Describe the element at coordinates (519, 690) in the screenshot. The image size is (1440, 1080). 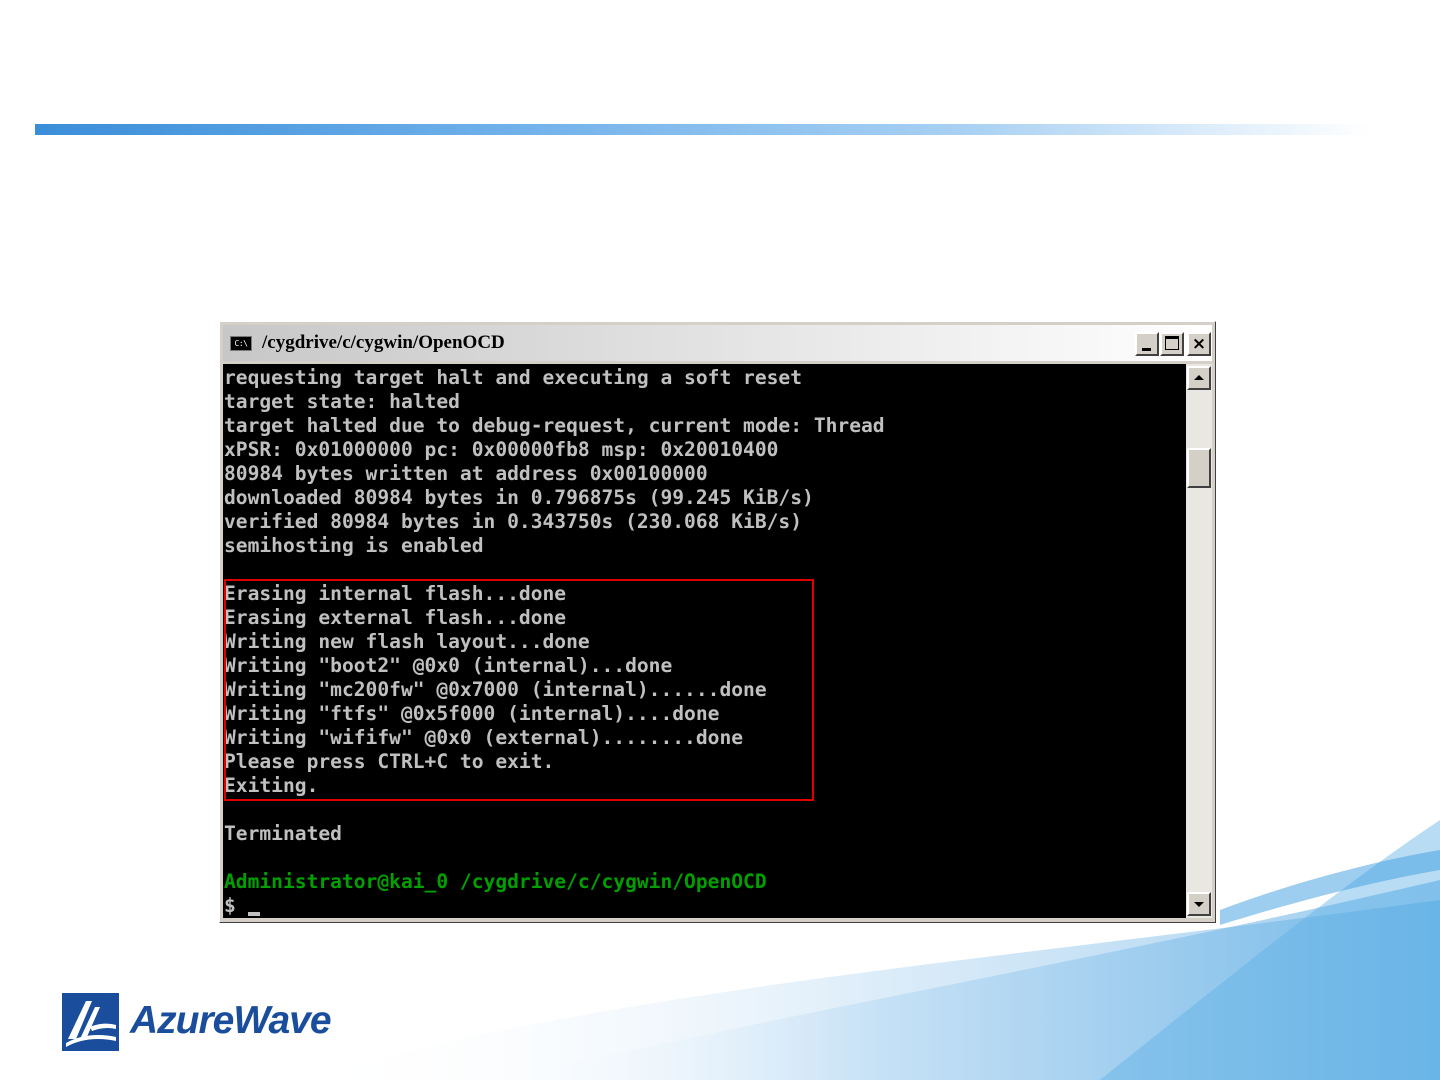
I see `highlight-box` at that location.